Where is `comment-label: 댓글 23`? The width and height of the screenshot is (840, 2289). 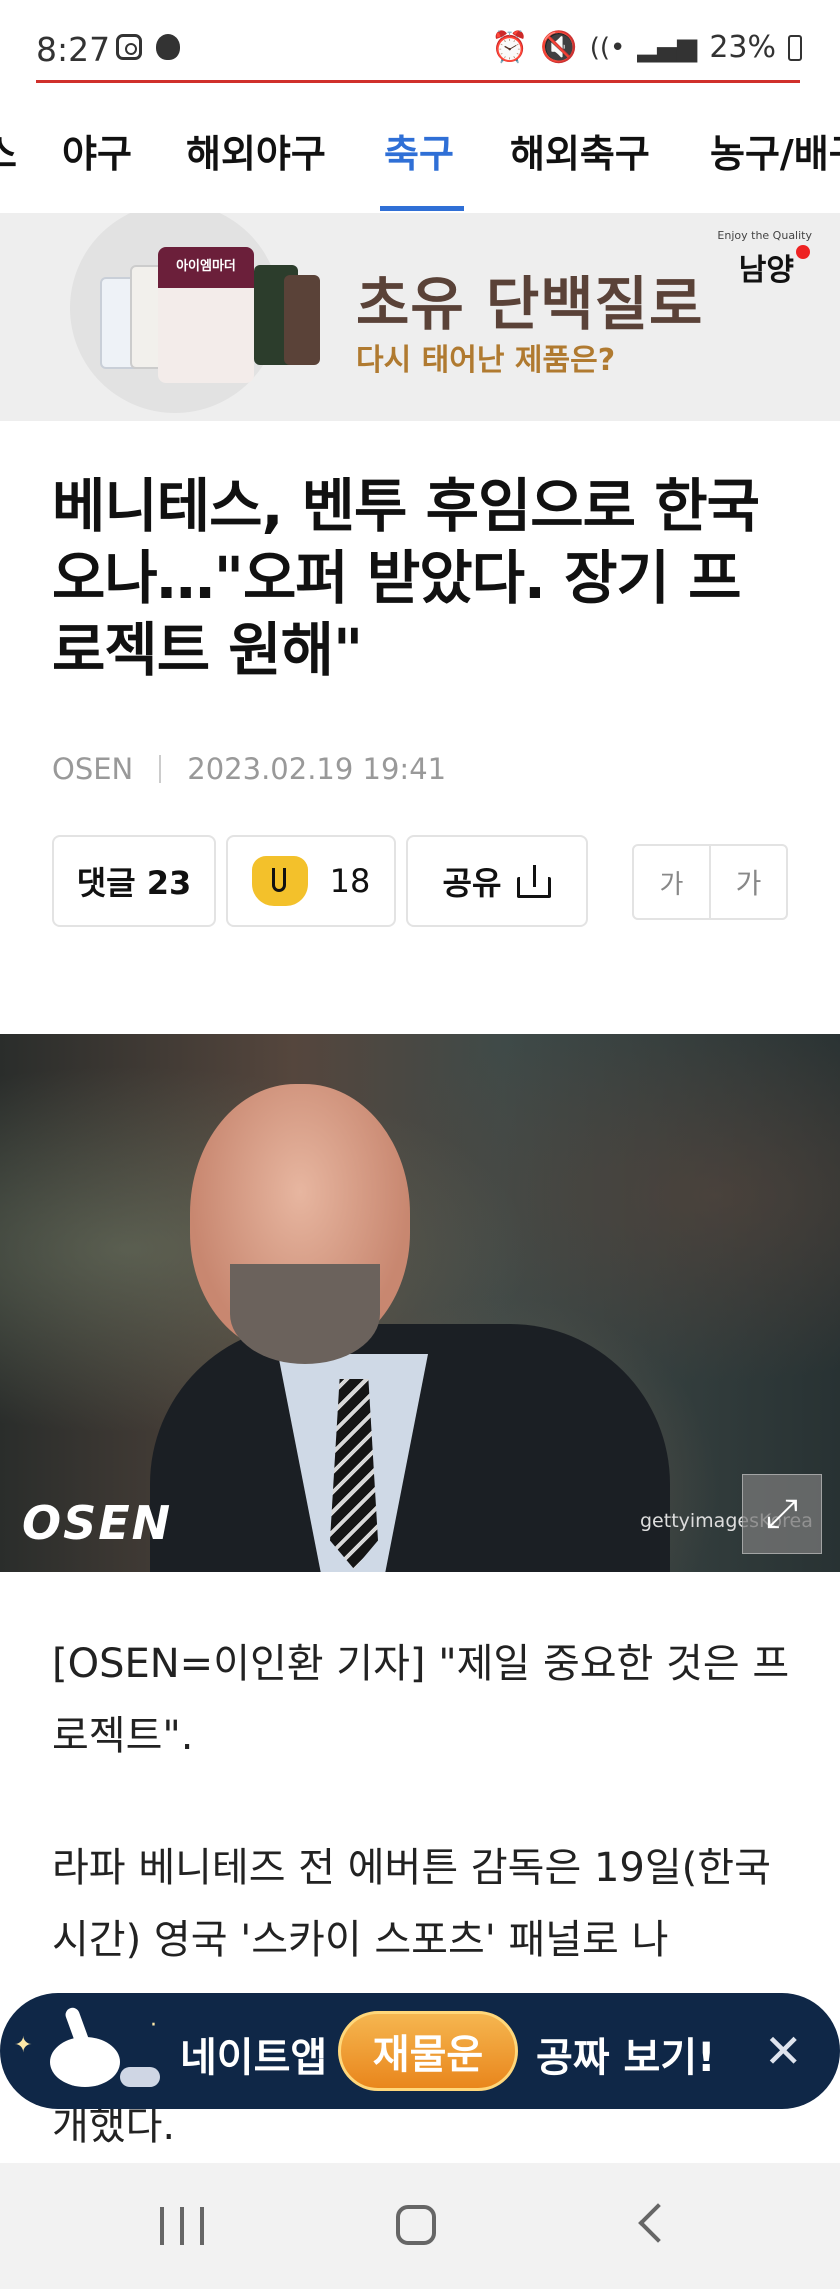
comment-label: 댓글 23 is located at coordinates (134, 883).